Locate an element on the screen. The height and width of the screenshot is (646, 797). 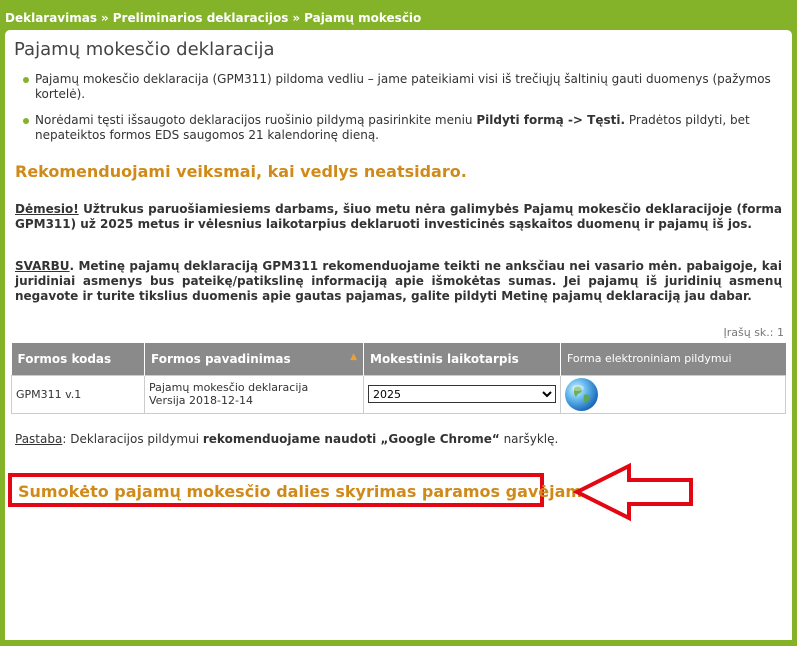
breadcrumb-item-pajamu-mokescio: Pajamų mokesčio is located at coordinates (362, 18).